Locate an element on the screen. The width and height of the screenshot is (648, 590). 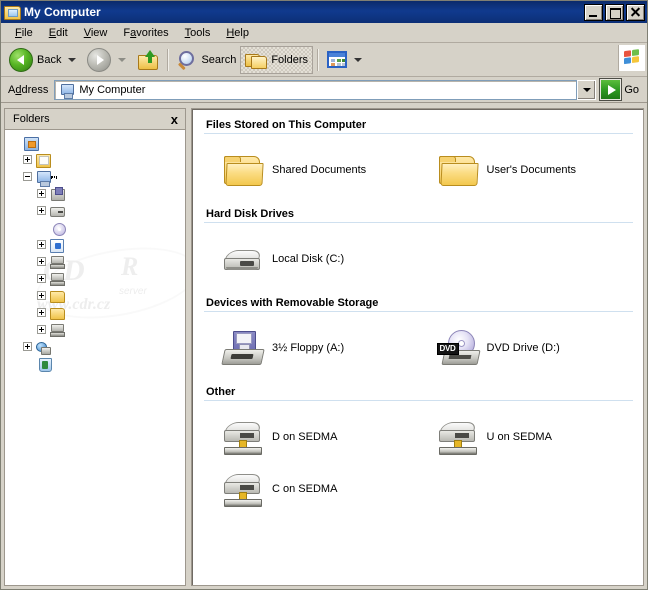
menu-favorites: Favorites is located at coordinates (145, 33).